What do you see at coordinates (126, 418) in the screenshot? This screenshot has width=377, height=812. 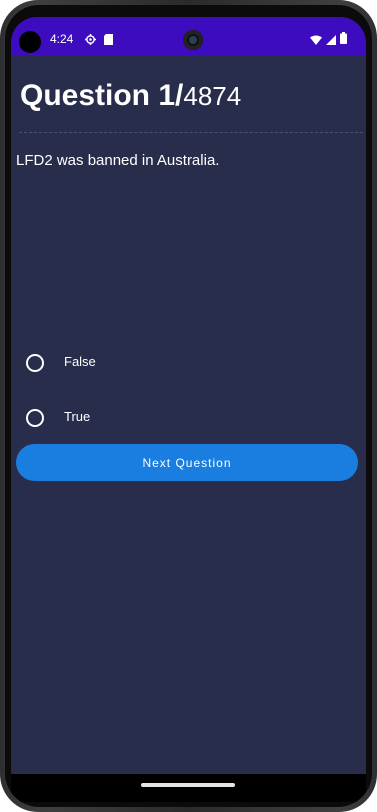 I see `option-true: True` at bounding box center [126, 418].